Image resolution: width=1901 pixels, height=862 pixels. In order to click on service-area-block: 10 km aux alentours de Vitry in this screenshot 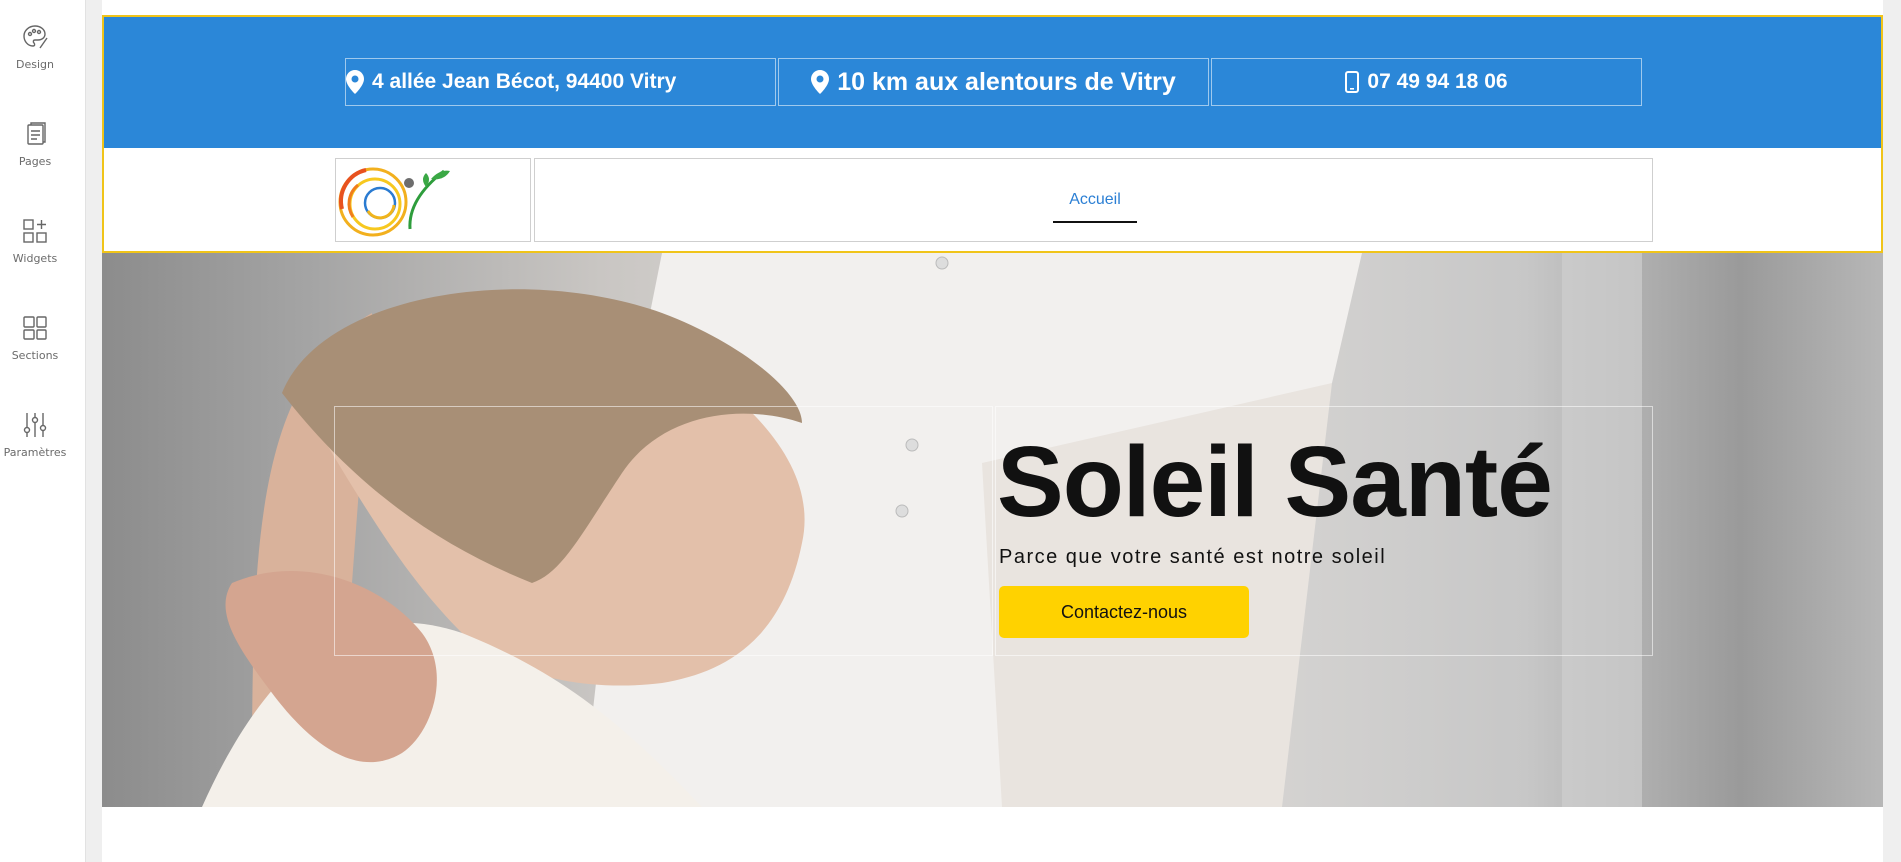, I will do `click(993, 82)`.